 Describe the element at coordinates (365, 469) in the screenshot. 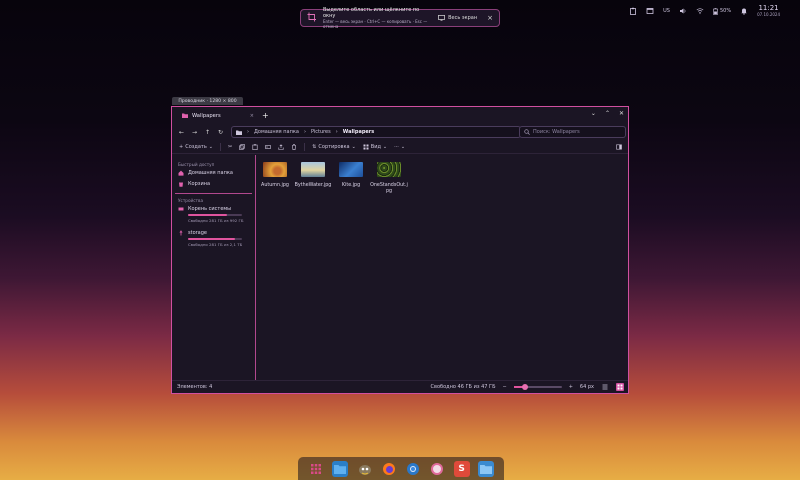

I see `gimp-icon` at that location.